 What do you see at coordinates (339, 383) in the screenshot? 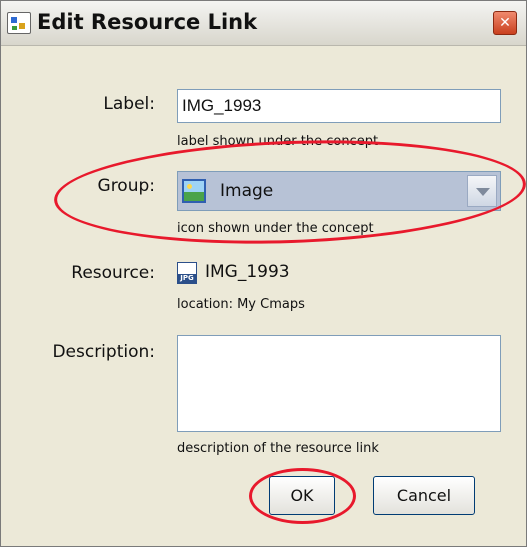
I see `description-textarea` at bounding box center [339, 383].